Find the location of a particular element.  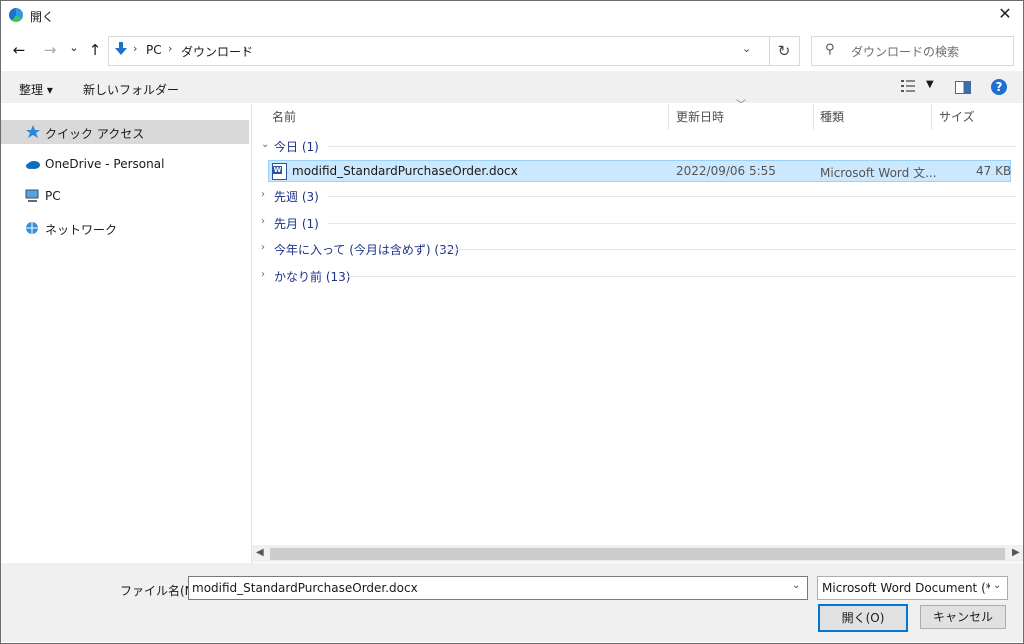

group-label: かなり前 (13) is located at coordinates (312, 277).